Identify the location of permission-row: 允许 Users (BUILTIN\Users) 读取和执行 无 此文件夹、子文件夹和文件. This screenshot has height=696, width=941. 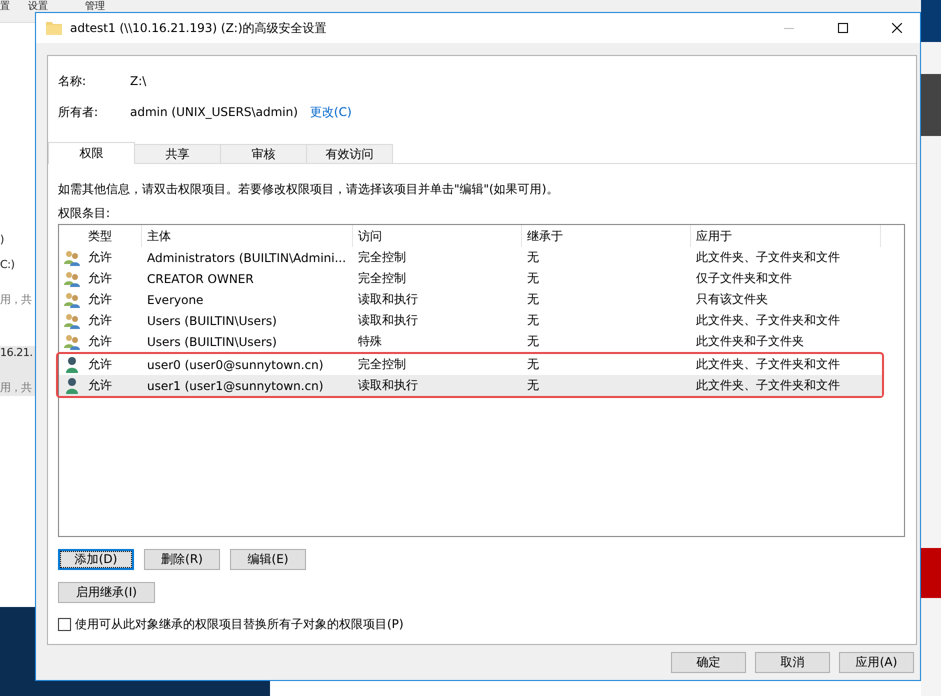
(481, 320).